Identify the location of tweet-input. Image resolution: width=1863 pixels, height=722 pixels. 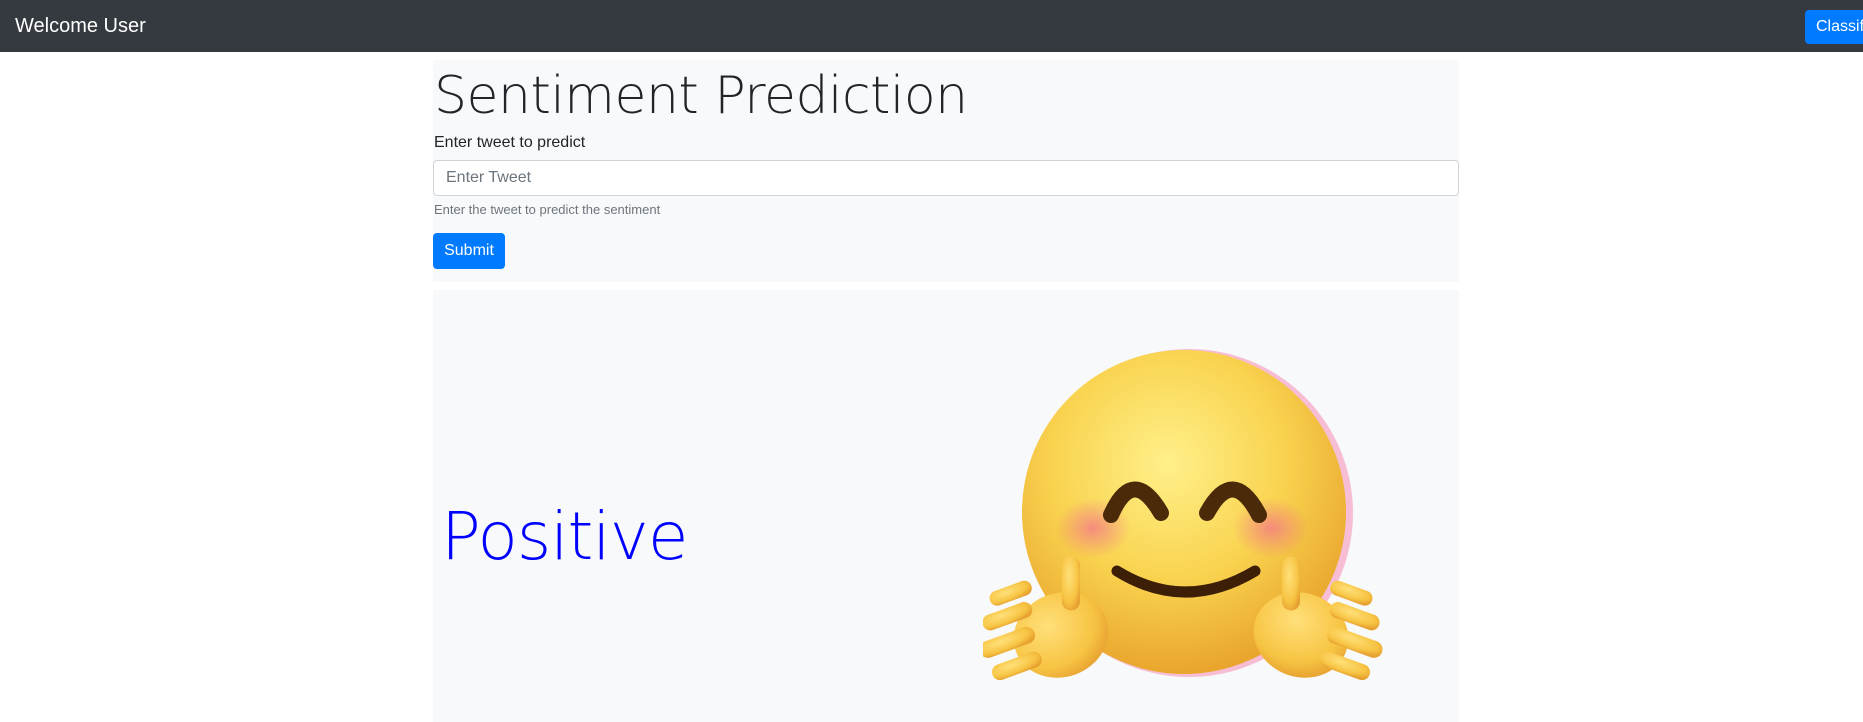
(946, 178).